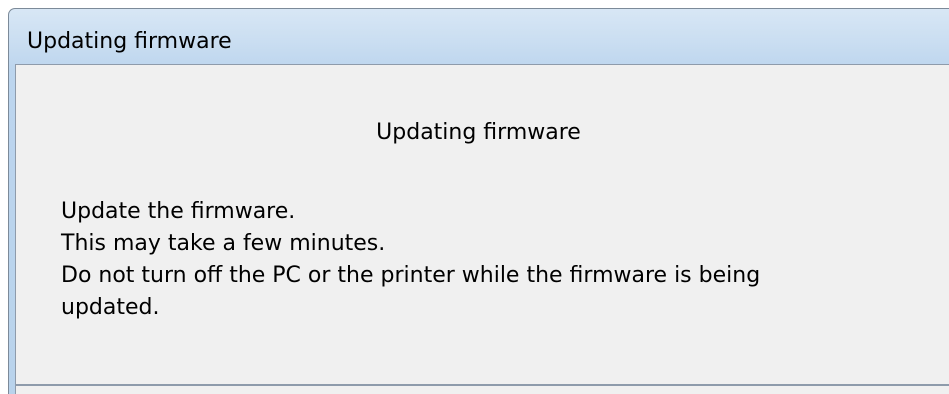 Image resolution: width=949 pixels, height=394 pixels. What do you see at coordinates (110, 307) in the screenshot?
I see `message-line: updated.` at bounding box center [110, 307].